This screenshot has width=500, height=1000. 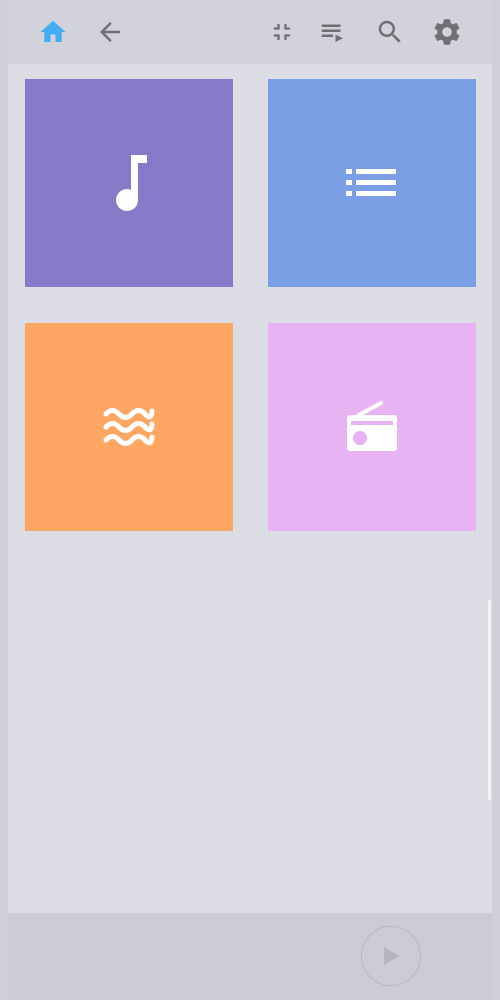 I want to click on tile-playlists, so click(x=372, y=183).